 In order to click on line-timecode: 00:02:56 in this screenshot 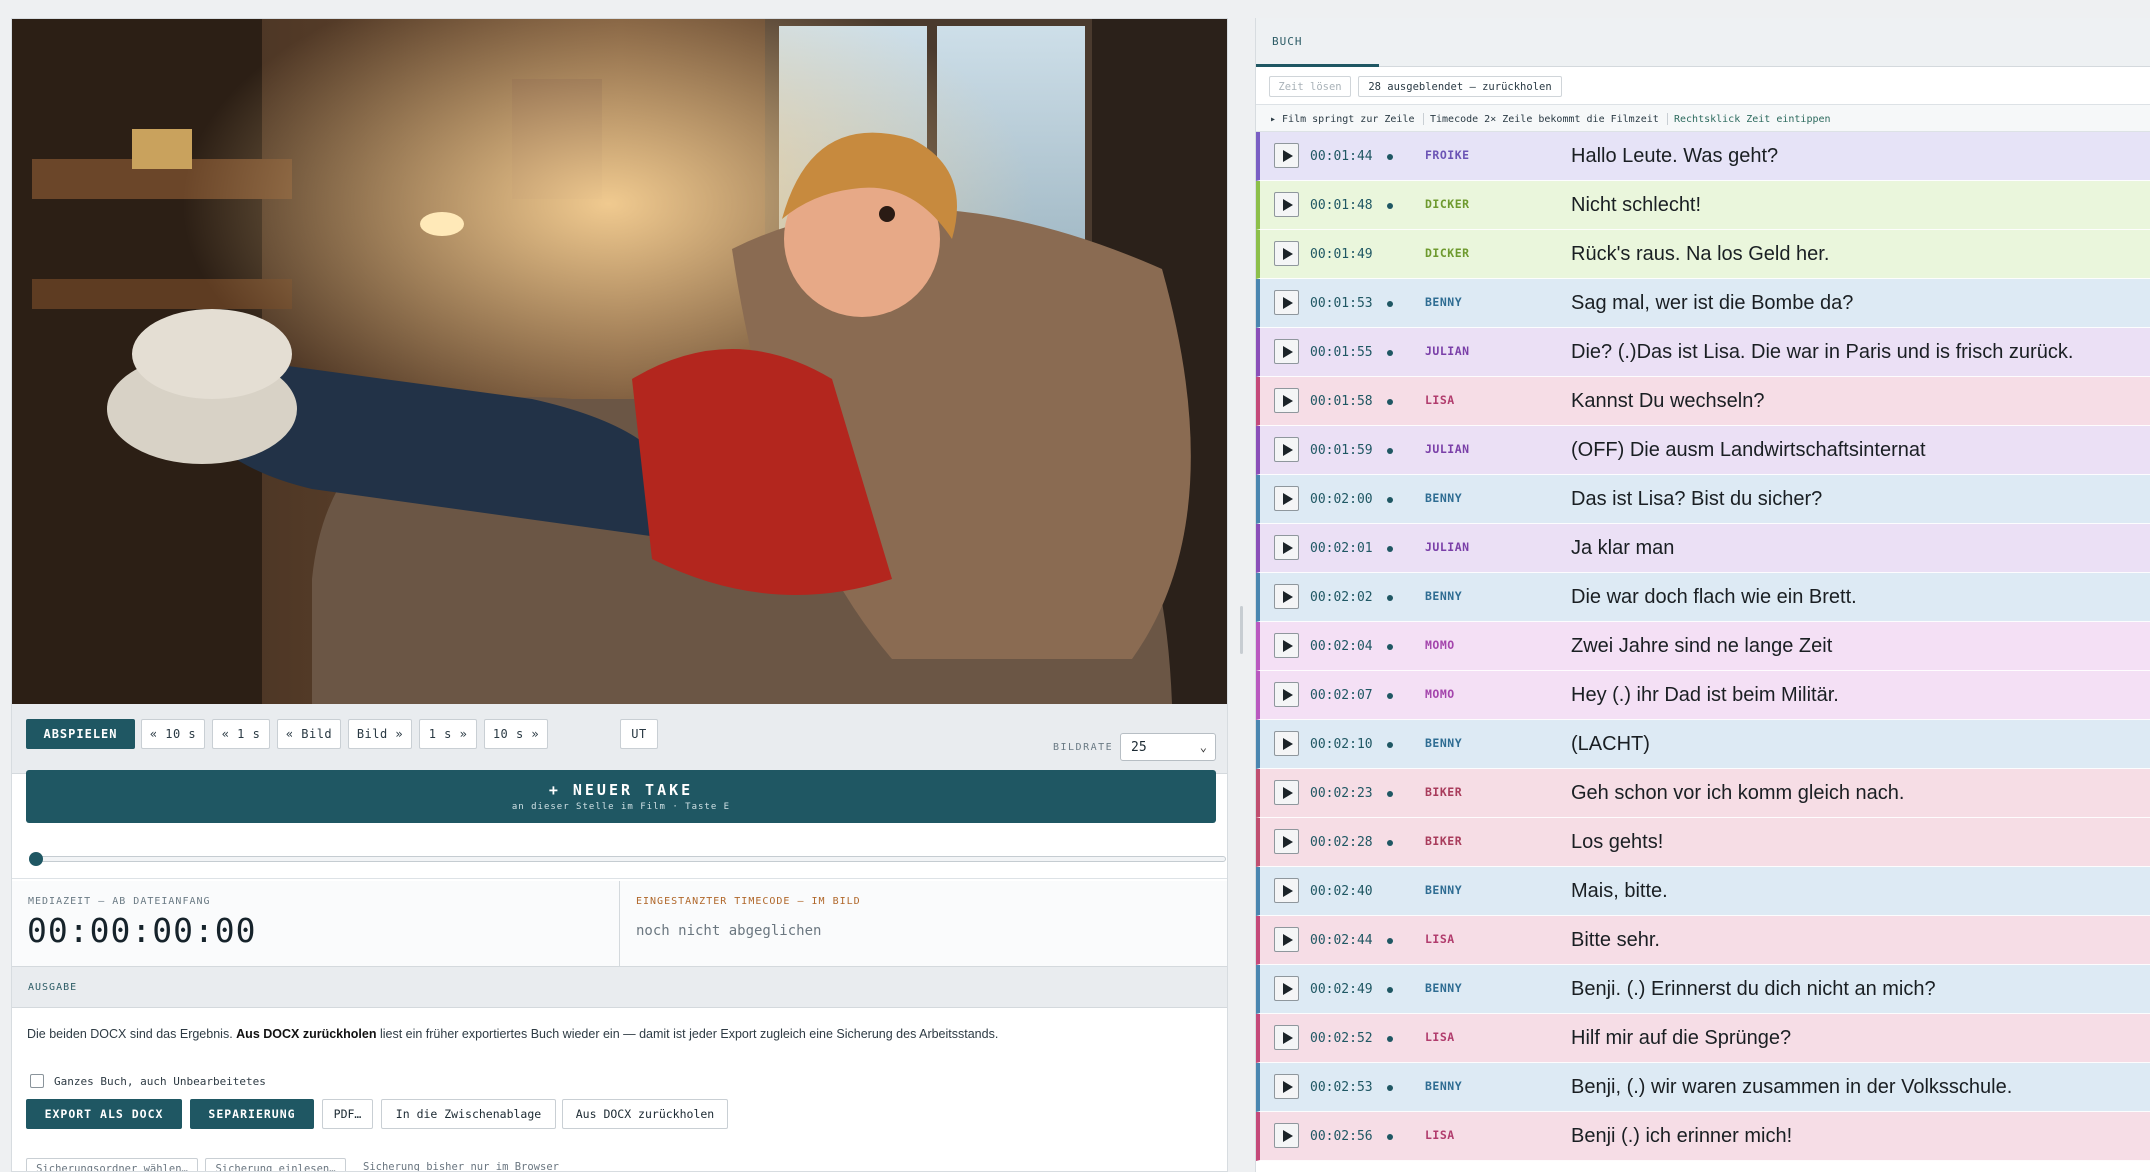, I will do `click(1341, 1136)`.